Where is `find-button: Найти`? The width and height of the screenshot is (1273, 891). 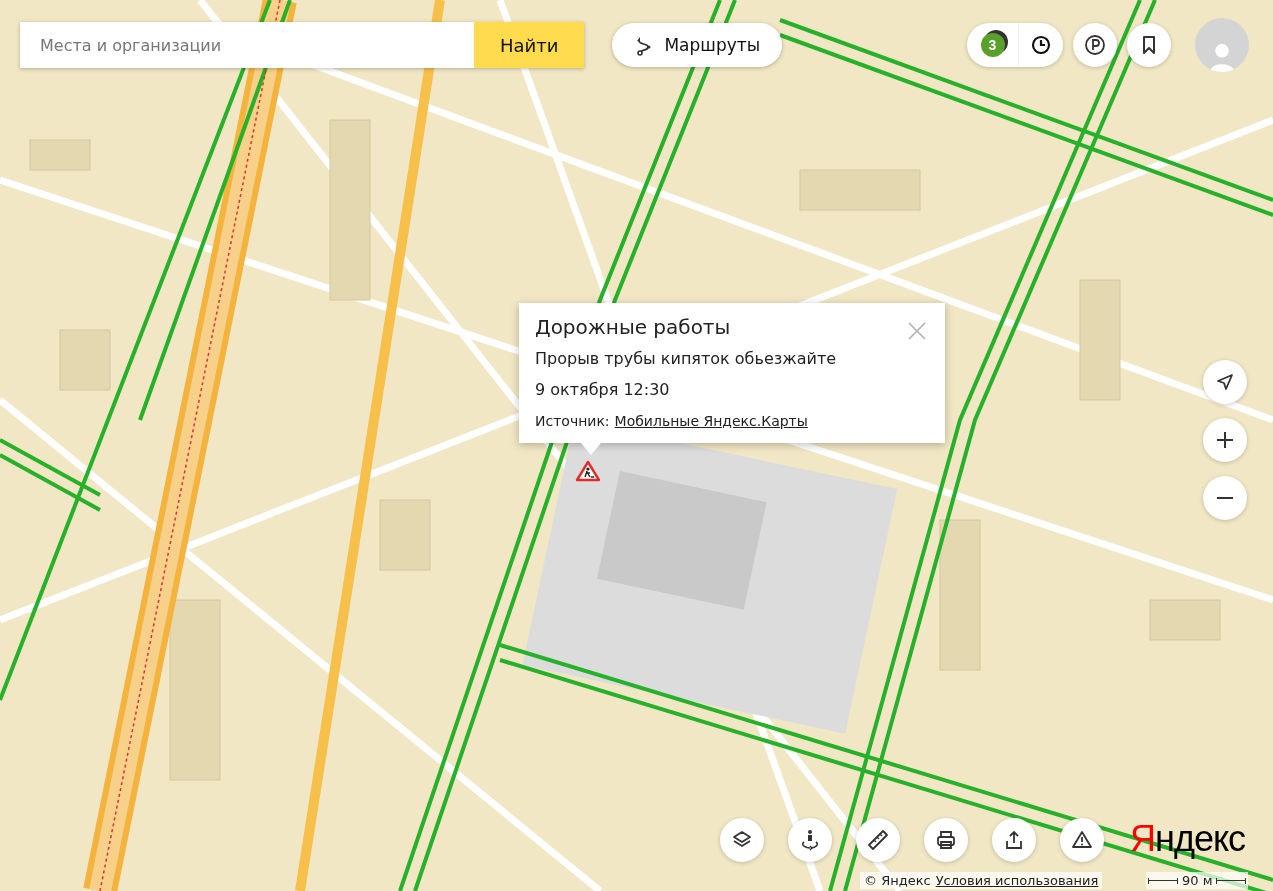 find-button: Найти is located at coordinates (529, 45).